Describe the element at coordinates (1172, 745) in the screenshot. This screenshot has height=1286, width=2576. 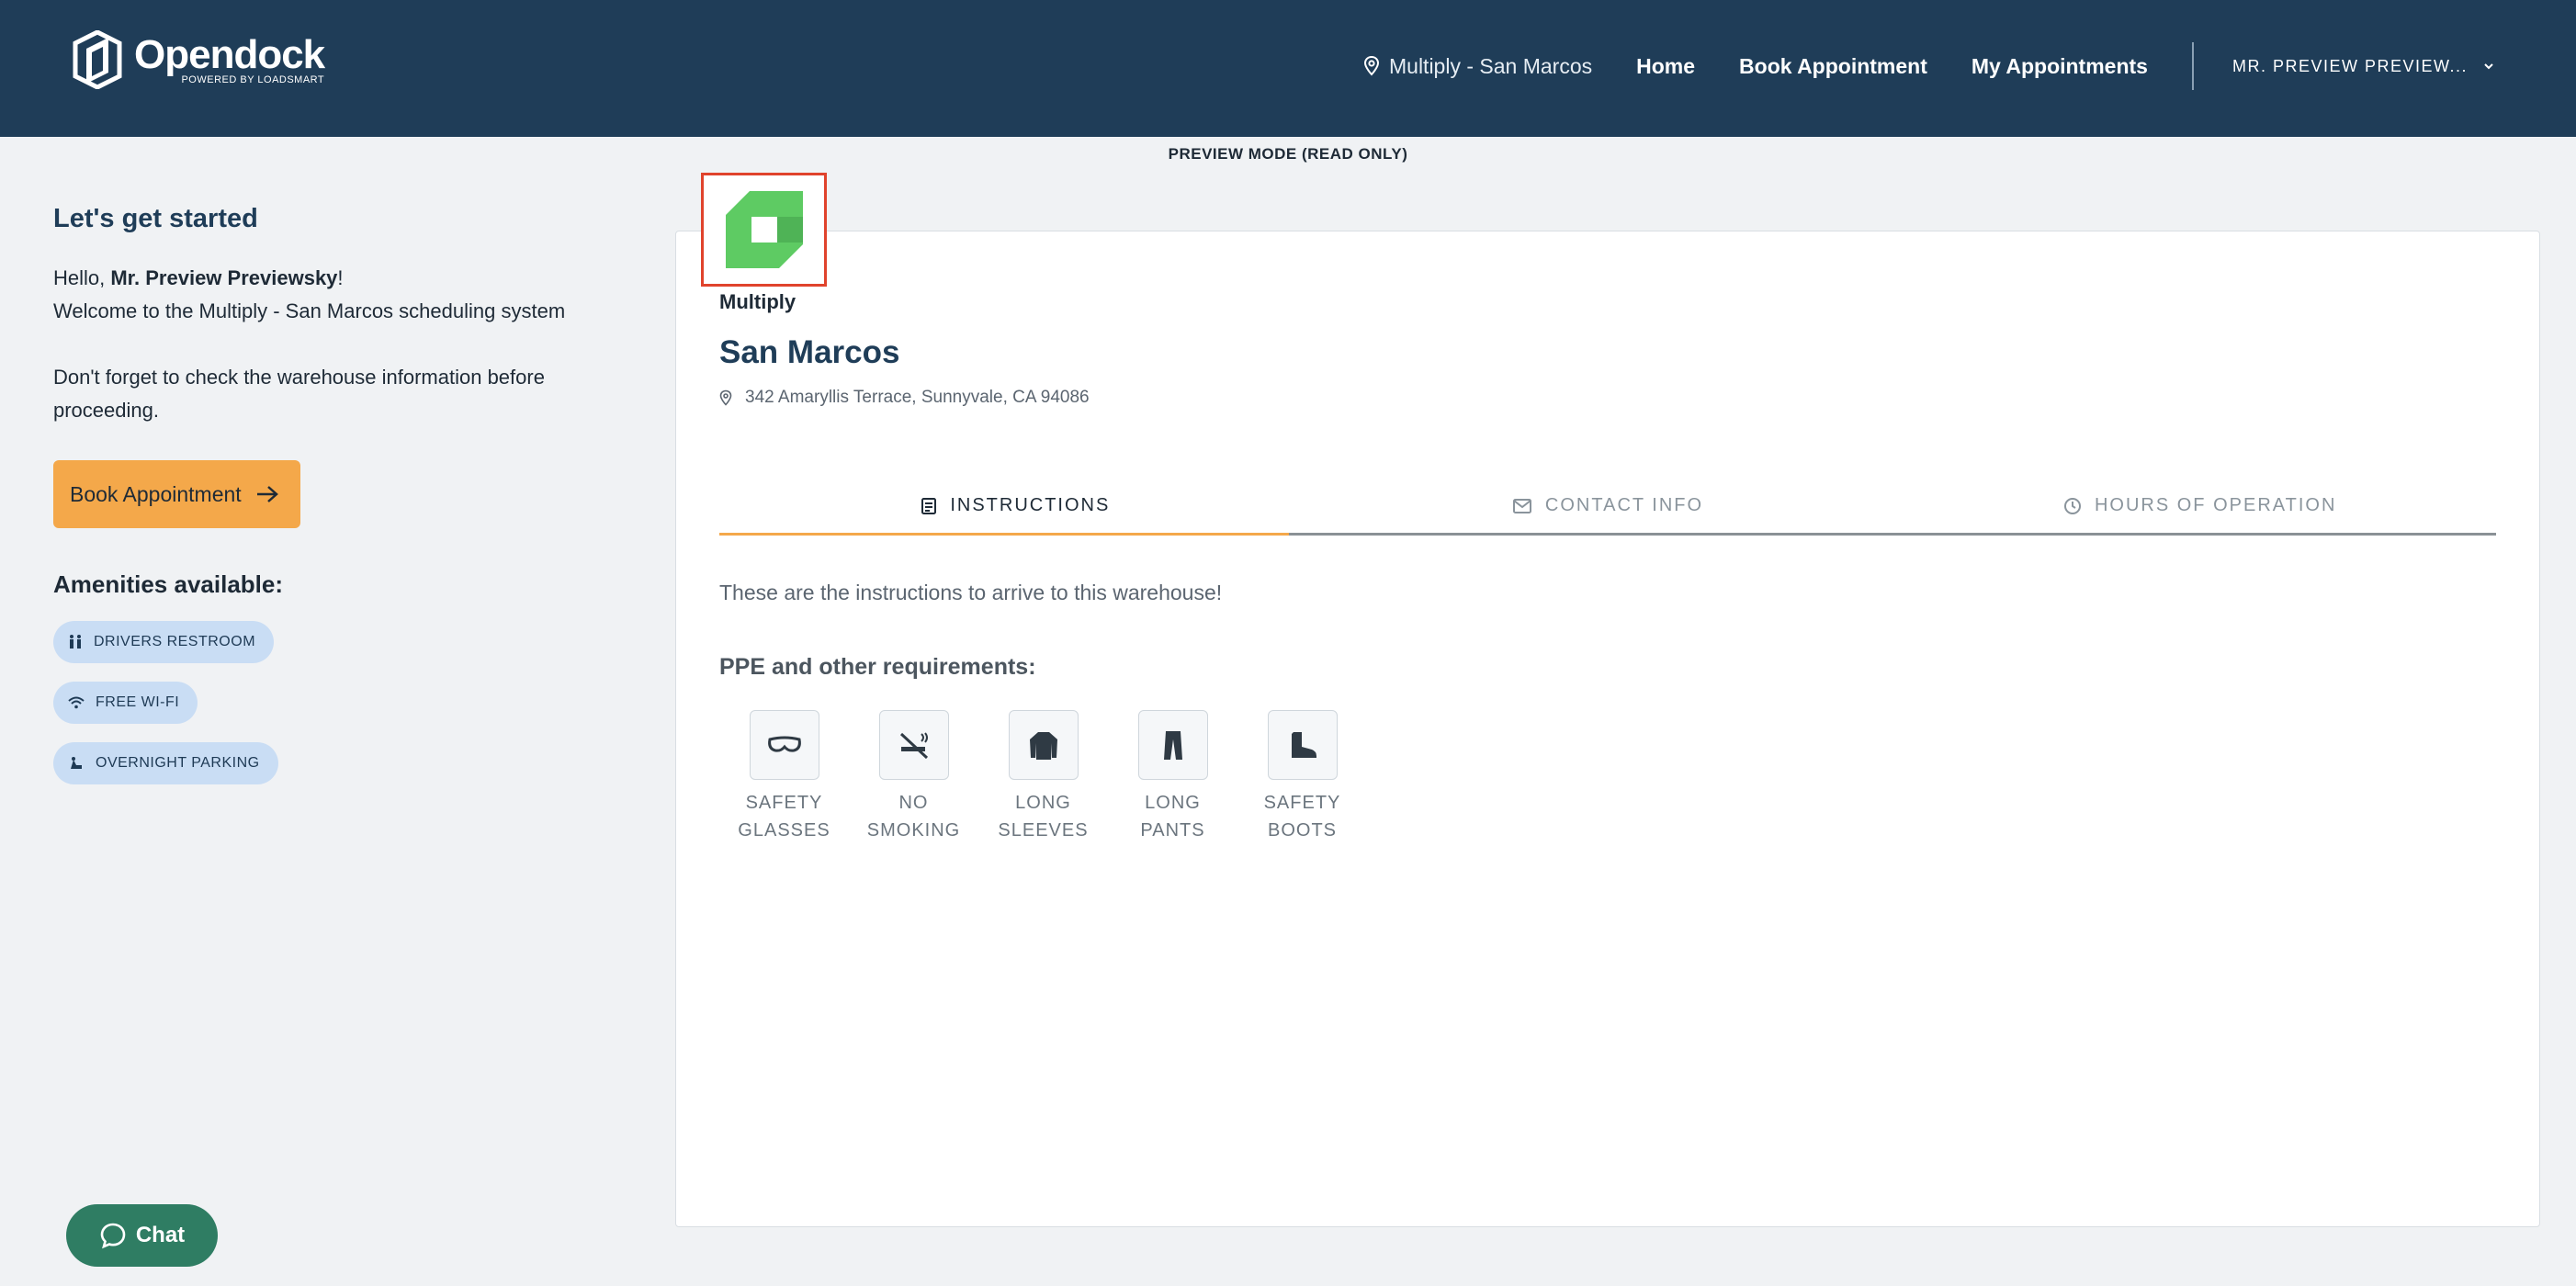
I see `long-pants-icon` at that location.